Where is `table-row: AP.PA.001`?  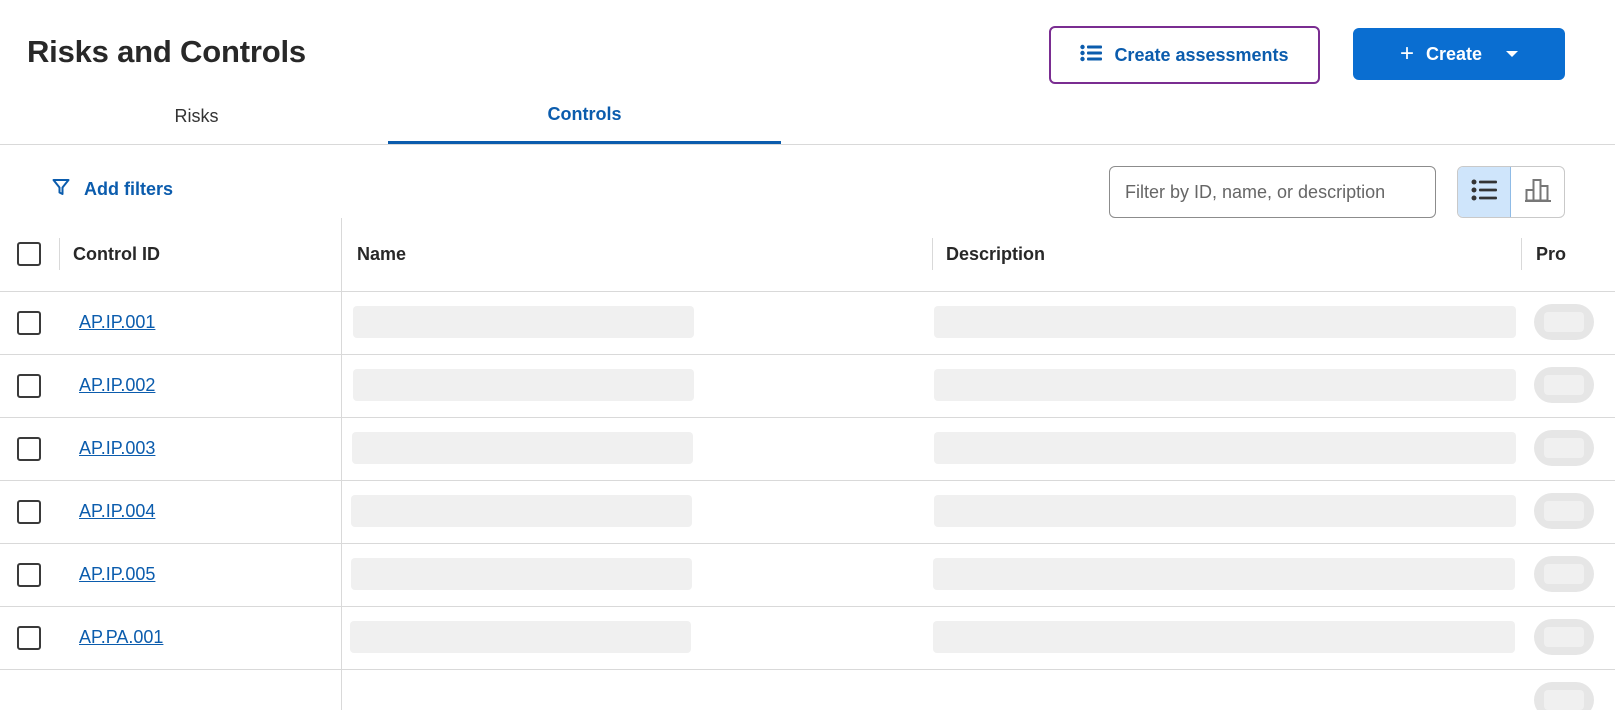 table-row: AP.PA.001 is located at coordinates (807, 638).